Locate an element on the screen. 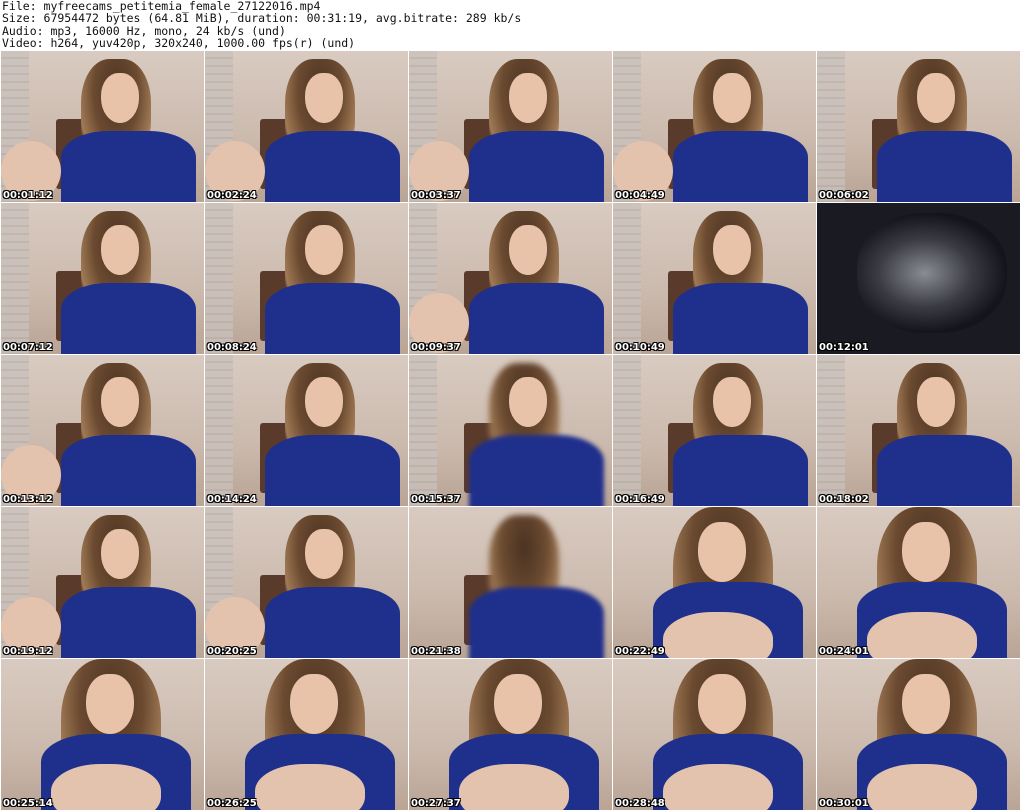  timestamp: 00:04:49 is located at coordinates (640, 195).